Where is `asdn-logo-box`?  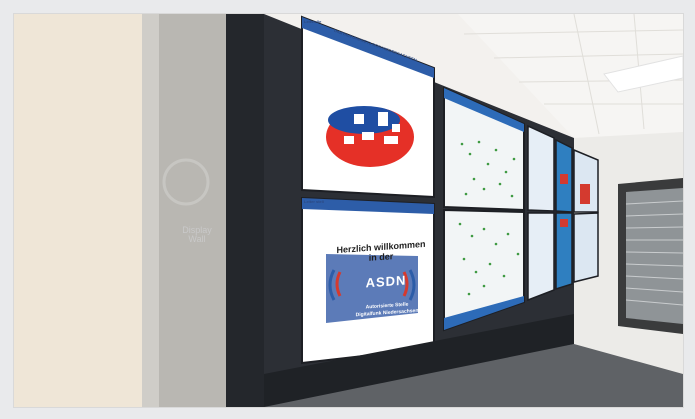
asdn-logo-box is located at coordinates (372, 288).